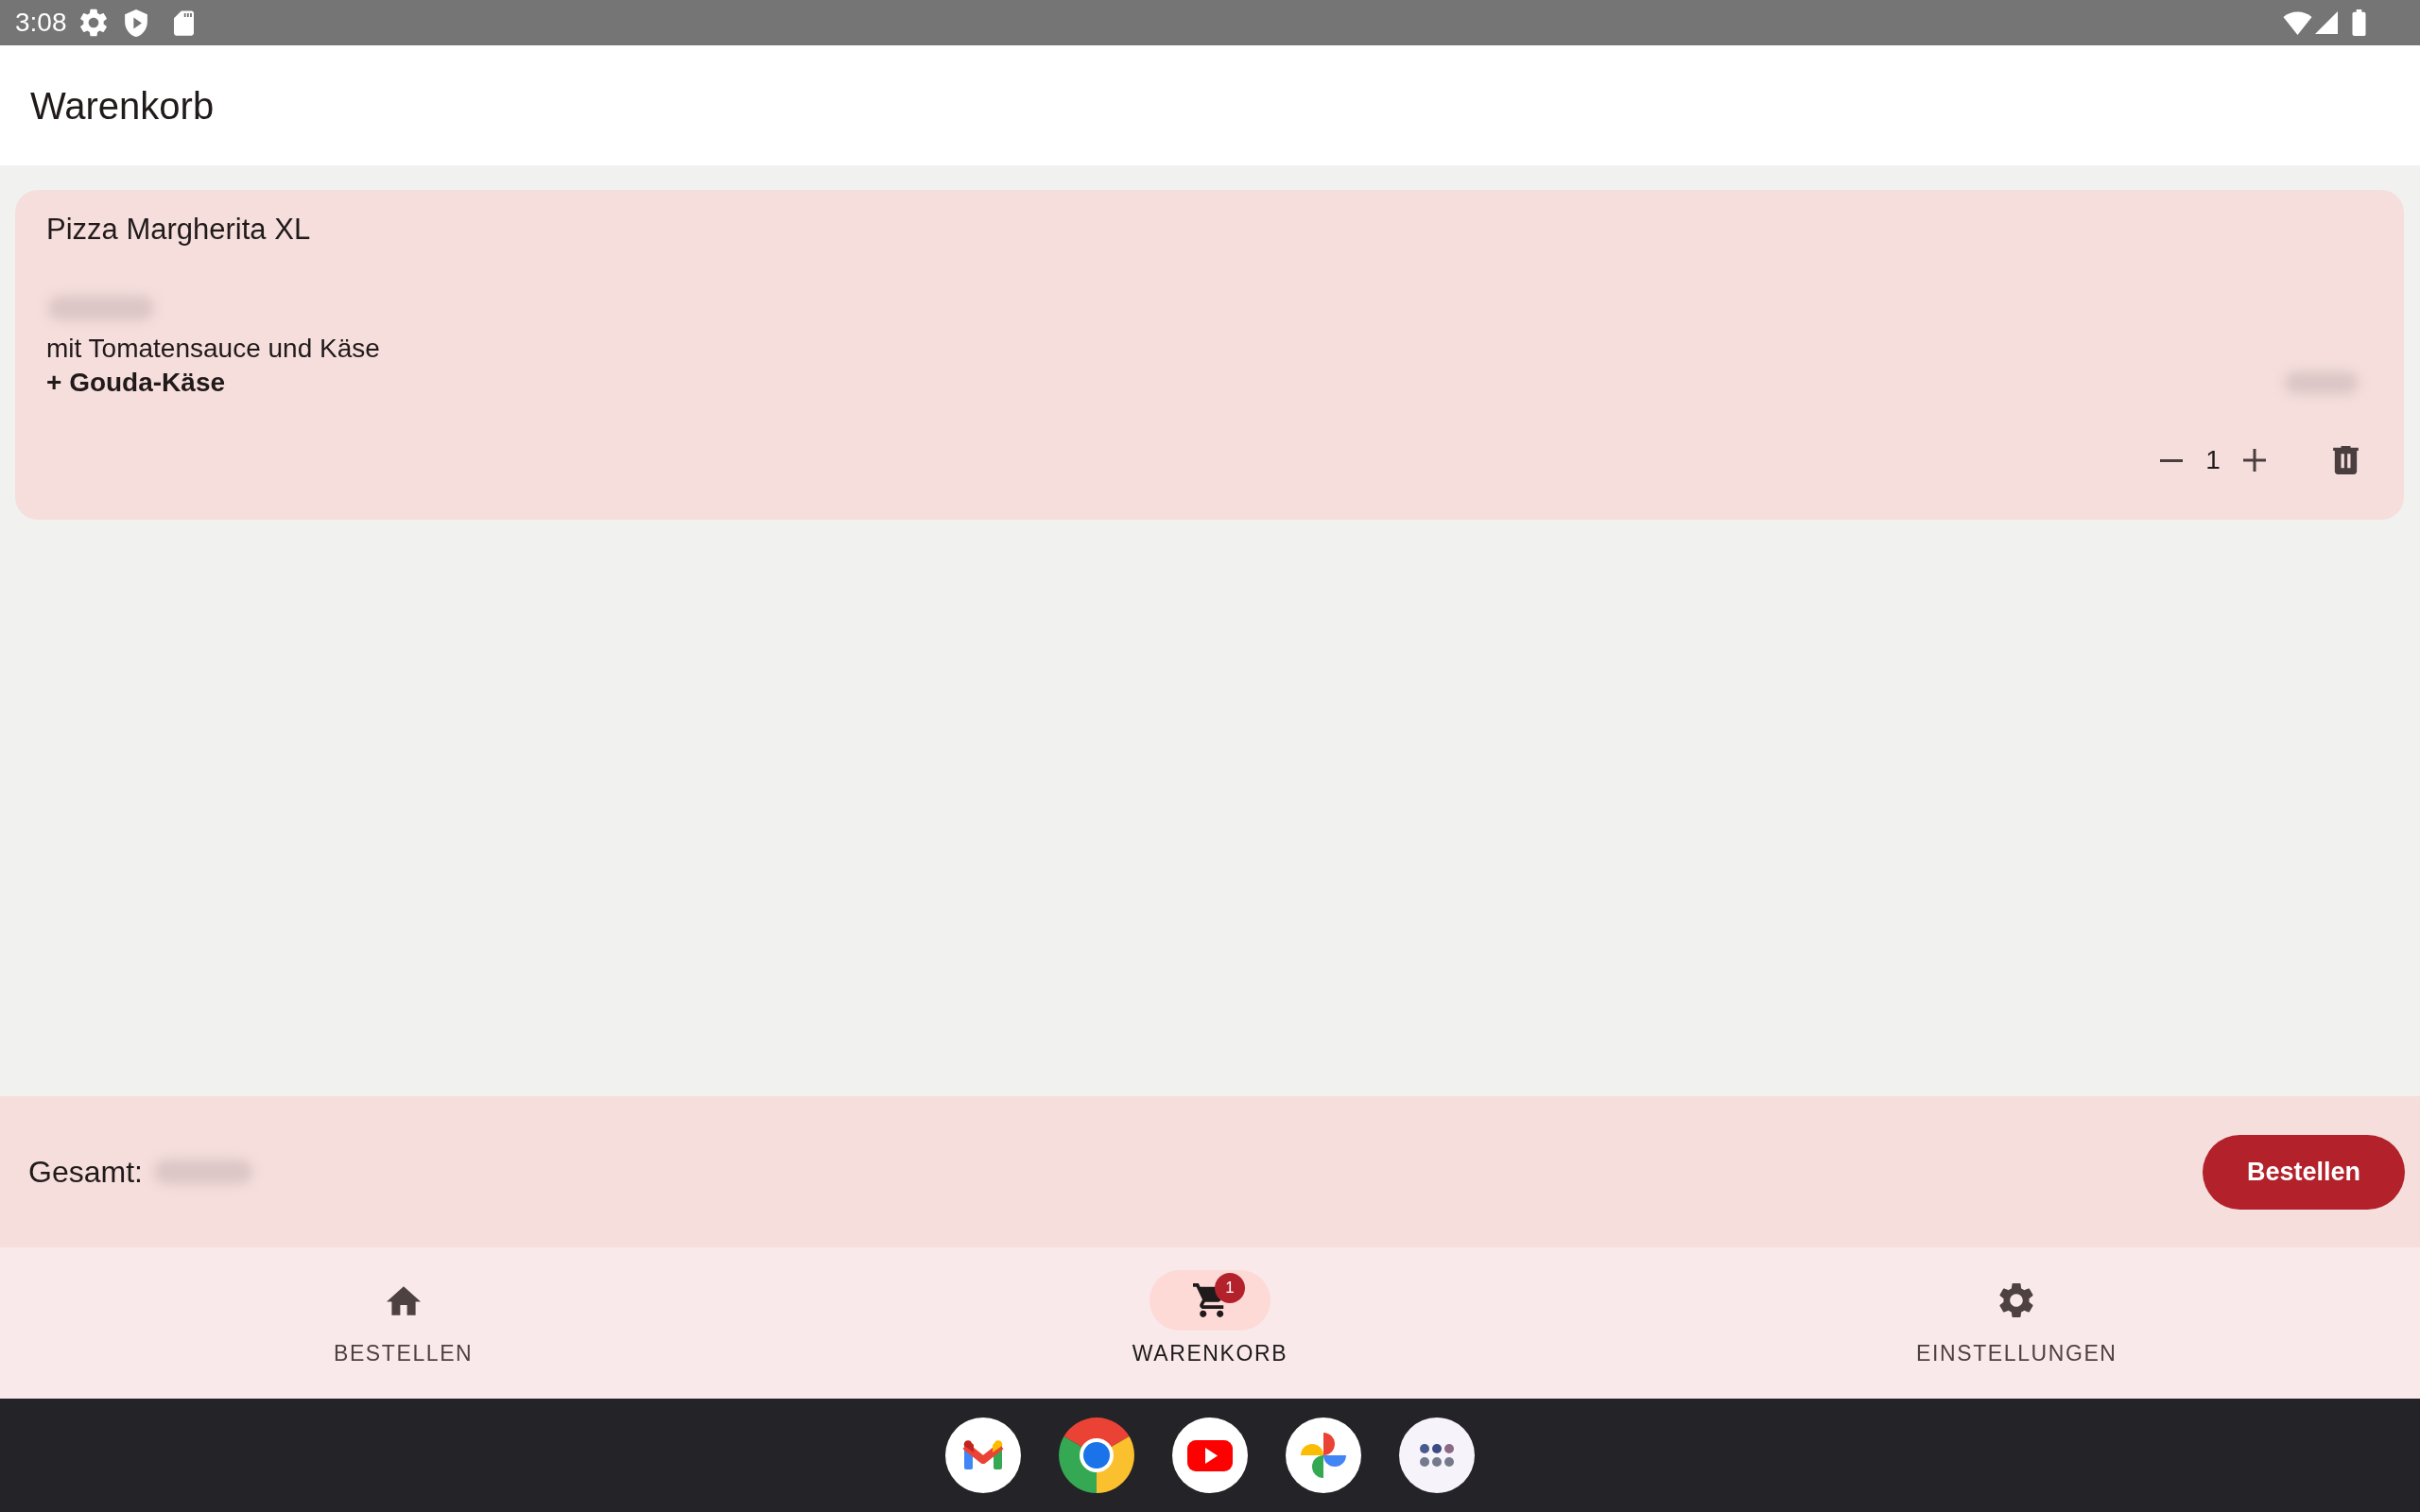 This screenshot has width=2420, height=1512. I want to click on battery-icon, so click(2359, 22).